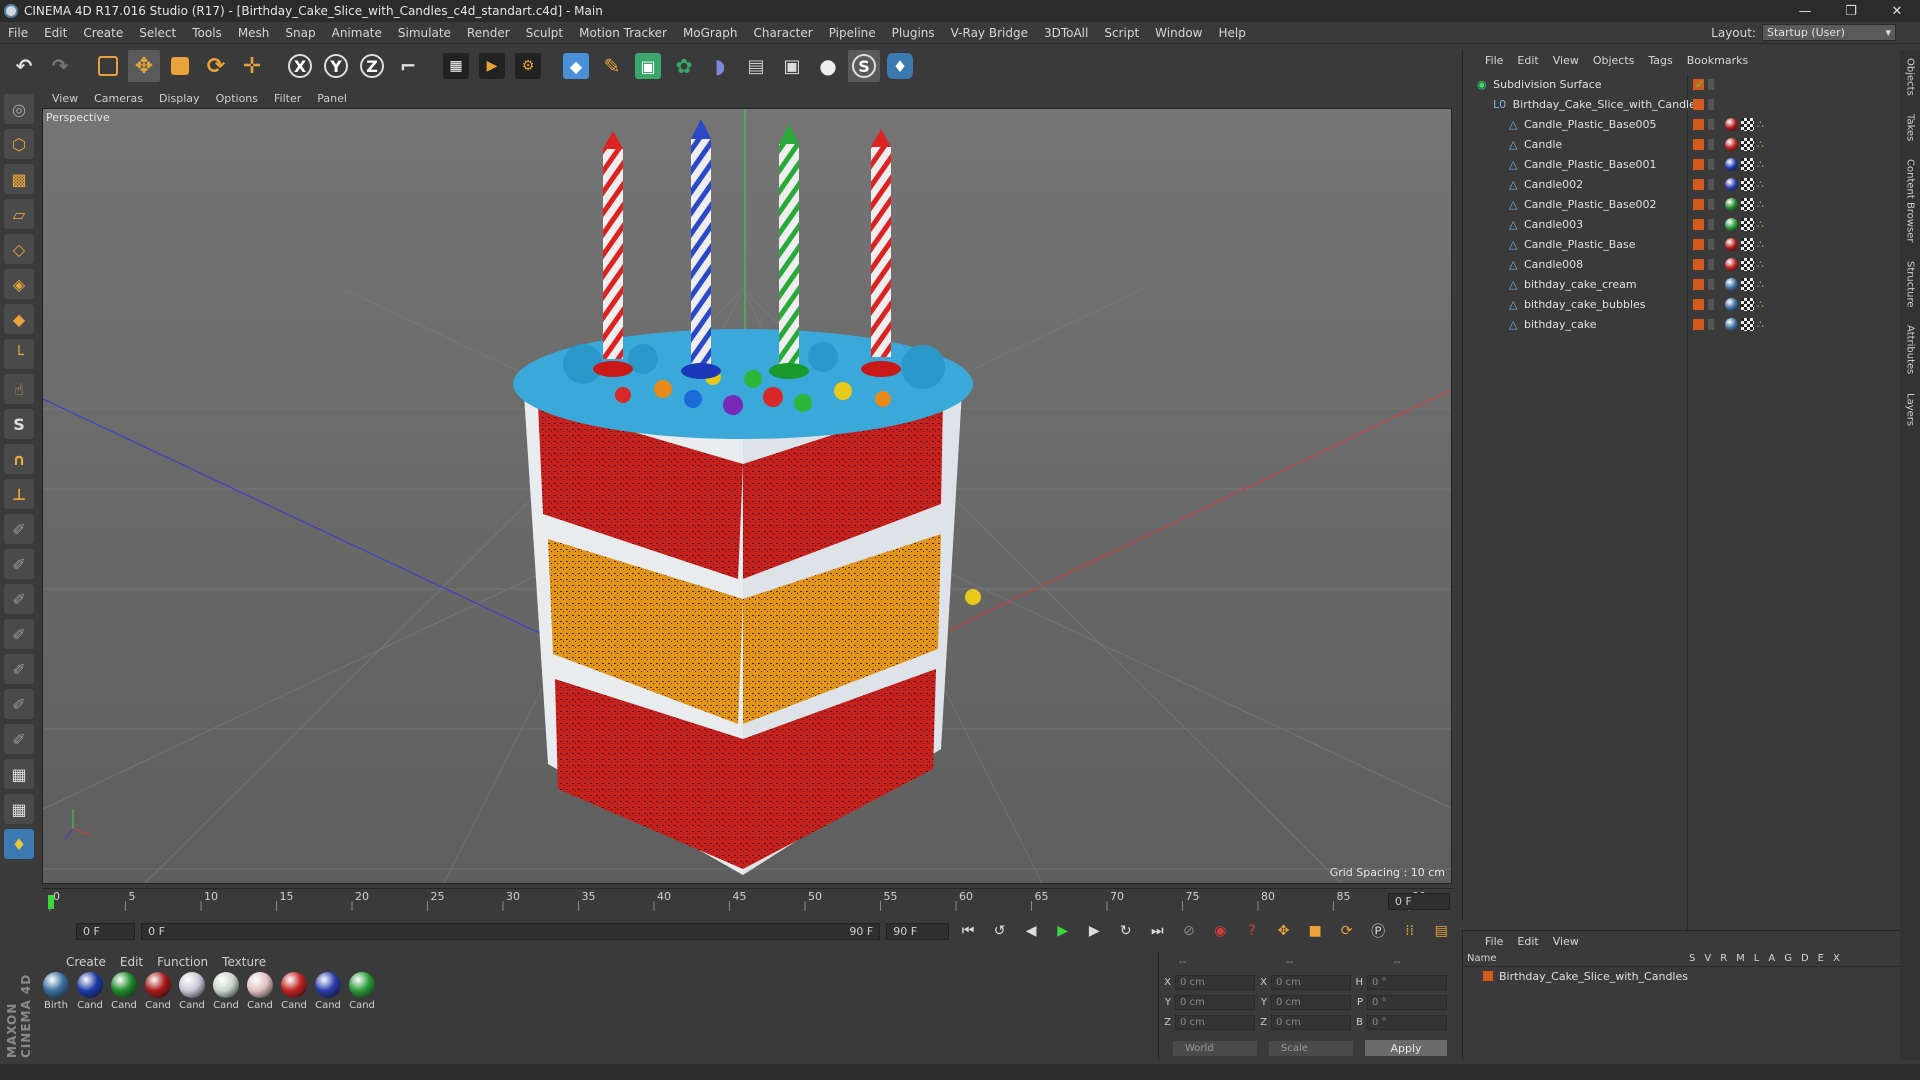 The image size is (1920, 1080). Describe the element at coordinates (1681, 184) in the screenshot. I see `object-row: △ Candle002 ∴` at that location.